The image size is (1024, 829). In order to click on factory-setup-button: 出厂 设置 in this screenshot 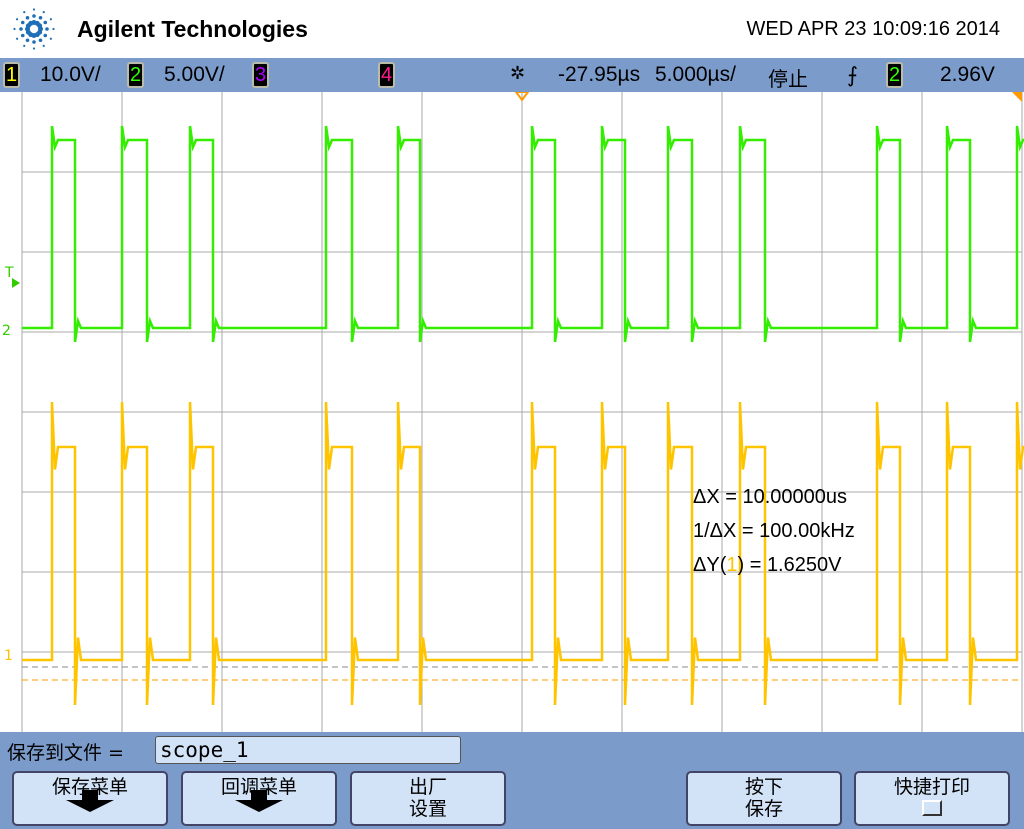, I will do `click(428, 798)`.